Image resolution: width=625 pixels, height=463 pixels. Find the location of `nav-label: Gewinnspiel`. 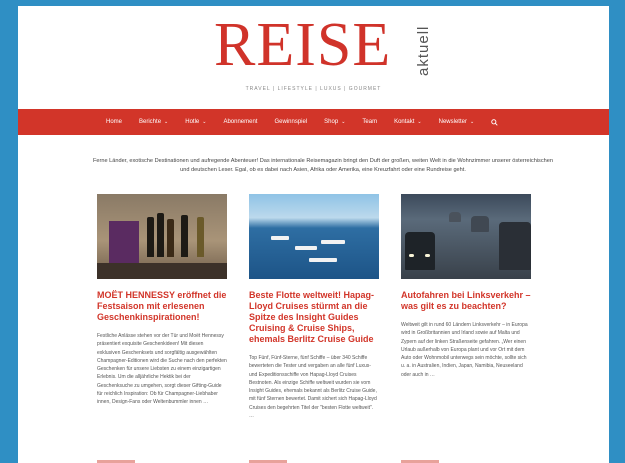

nav-label: Gewinnspiel is located at coordinates (291, 122).